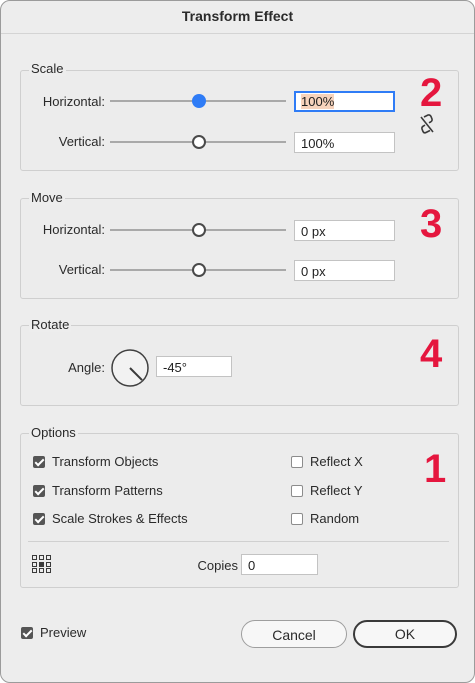 The width and height of the screenshot is (475, 683). I want to click on reflect-y-label: Reflect Y, so click(336, 490).